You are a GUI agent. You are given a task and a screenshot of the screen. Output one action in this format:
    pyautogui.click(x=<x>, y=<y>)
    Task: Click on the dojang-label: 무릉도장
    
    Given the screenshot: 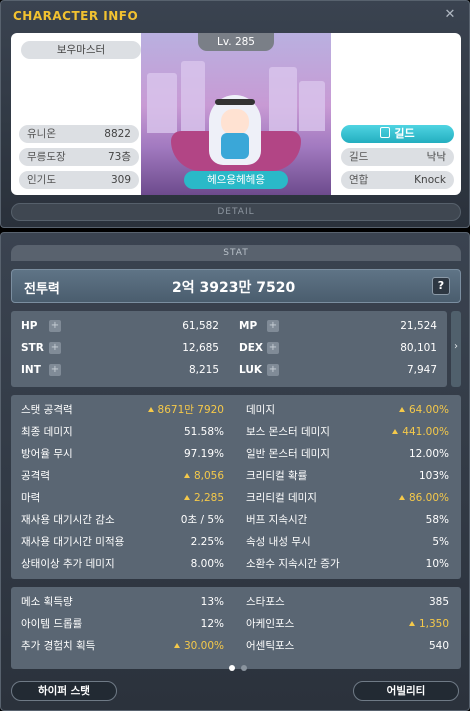 What is the action you would take?
    pyautogui.click(x=46, y=157)
    